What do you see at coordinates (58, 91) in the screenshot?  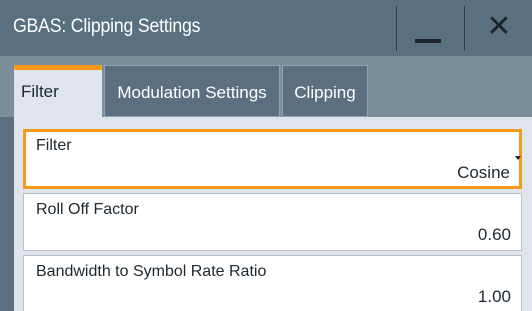 I see `tab-filter: Filter` at bounding box center [58, 91].